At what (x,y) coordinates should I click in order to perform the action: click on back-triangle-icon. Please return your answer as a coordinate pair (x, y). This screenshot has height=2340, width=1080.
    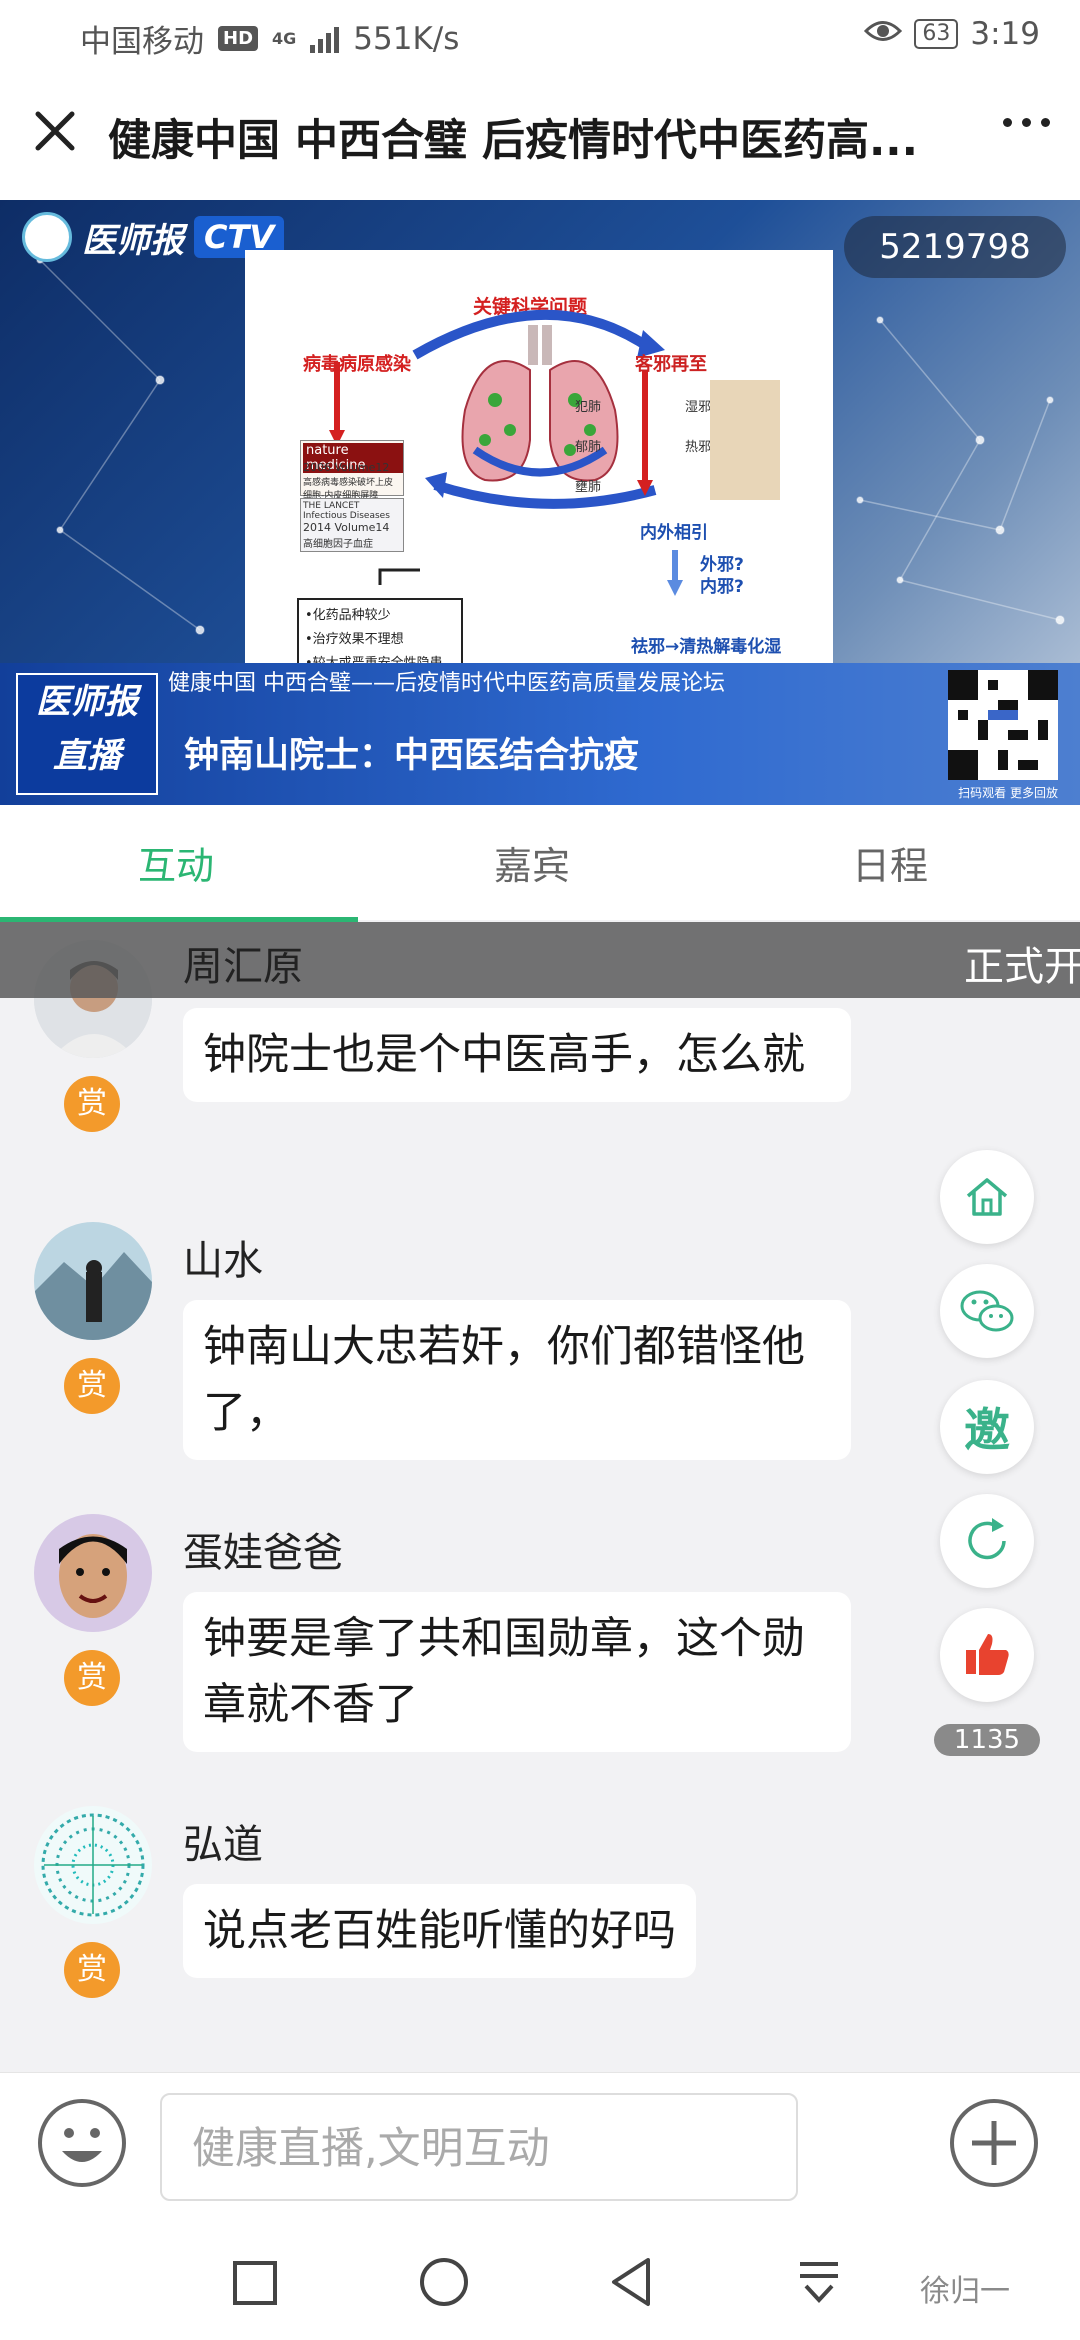
    Looking at the image, I should click on (631, 2284).